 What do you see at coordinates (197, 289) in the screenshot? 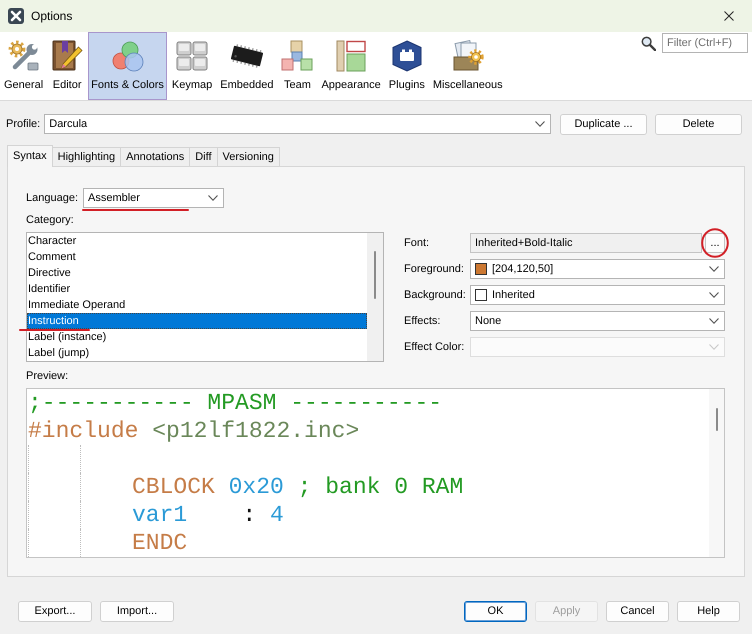
I see `category-item: Identifier` at bounding box center [197, 289].